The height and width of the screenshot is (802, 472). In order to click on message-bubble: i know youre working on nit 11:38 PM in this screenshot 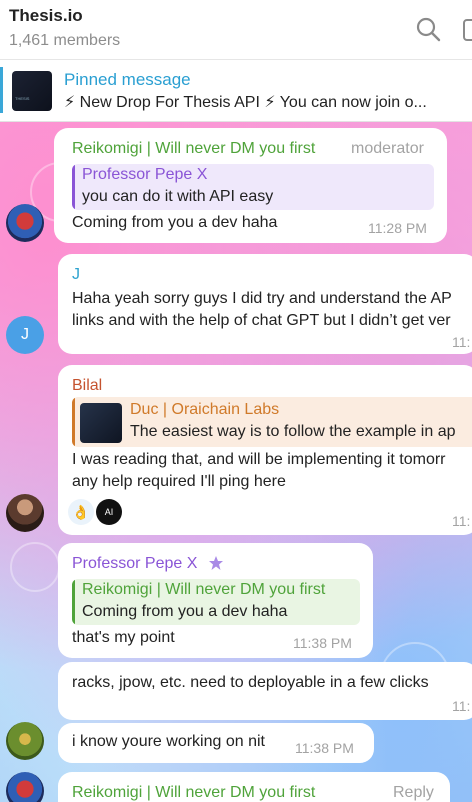, I will do `click(216, 743)`.